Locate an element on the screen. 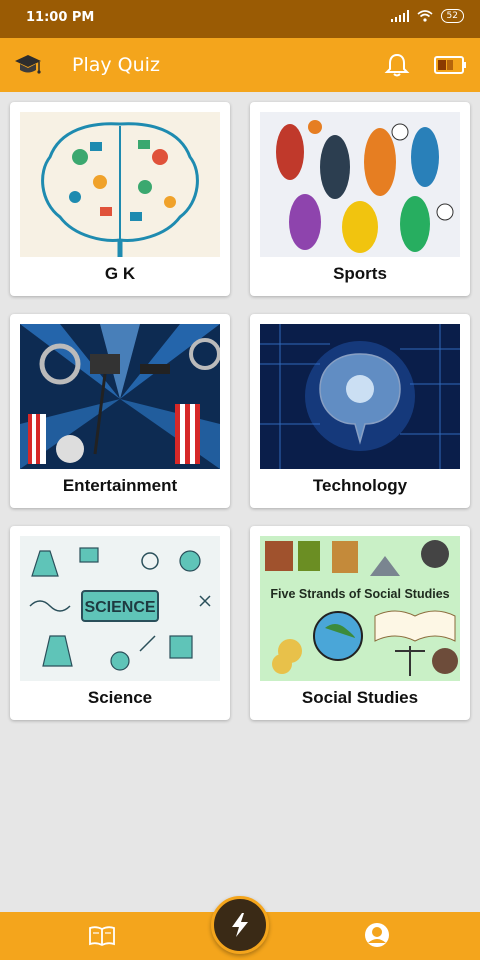  category-label: Social Studies is located at coordinates (360, 697).